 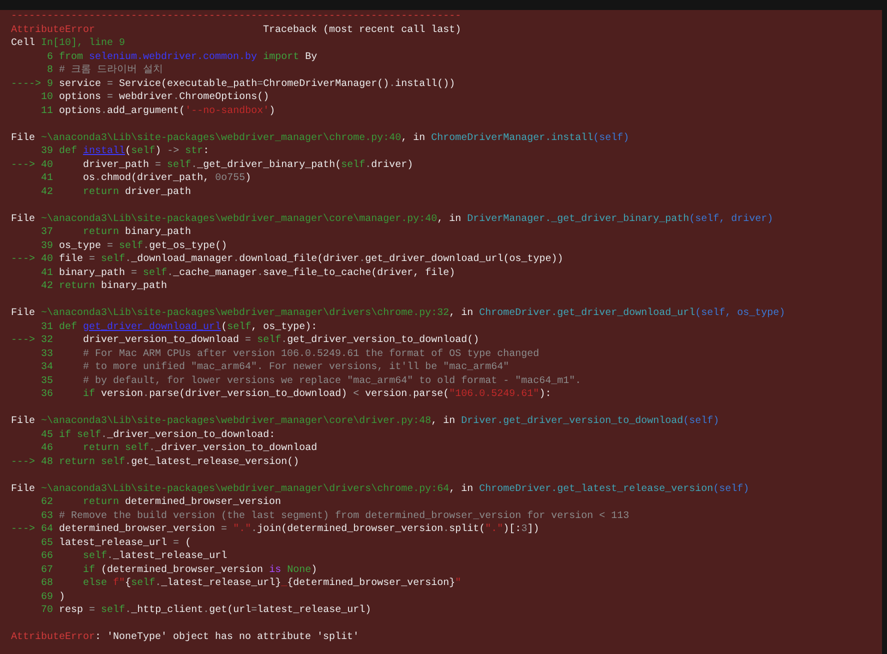 What do you see at coordinates (236, 30) in the screenshot?
I see `output-line: AttributeError Traceback (most recent call last)` at bounding box center [236, 30].